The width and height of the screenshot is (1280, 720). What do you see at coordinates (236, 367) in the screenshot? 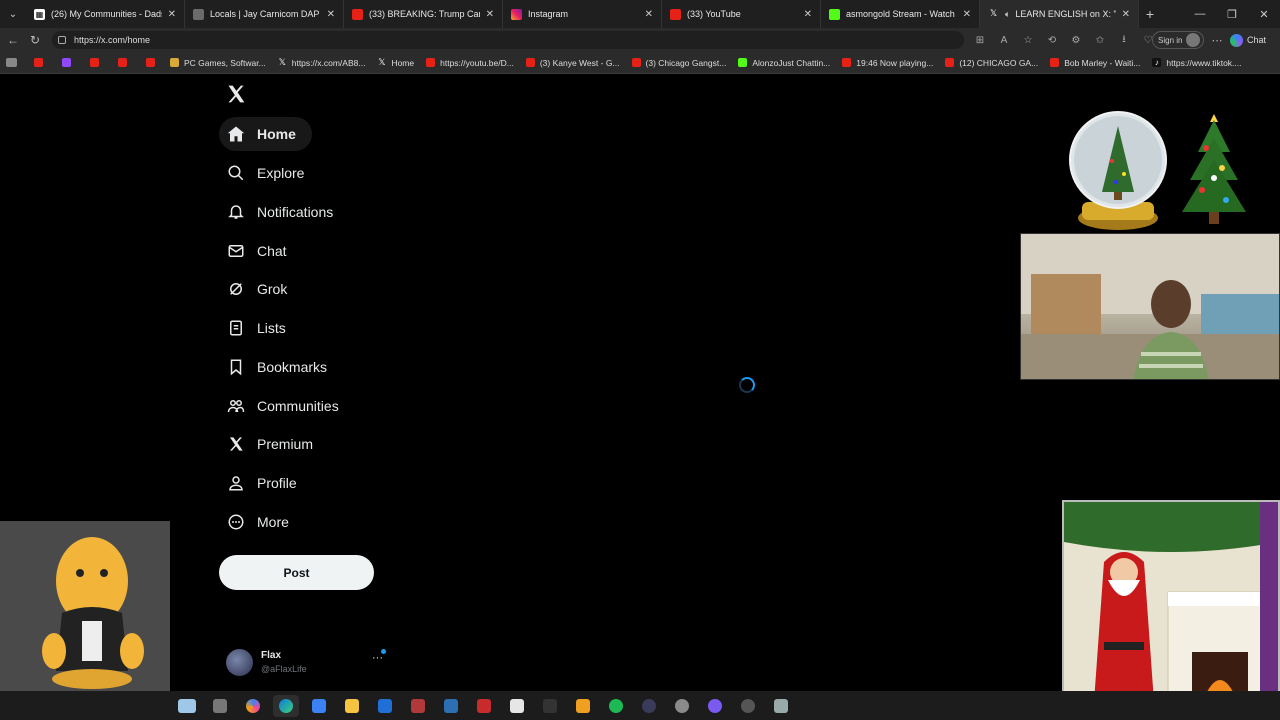
I see `bookmark-icon` at bounding box center [236, 367].